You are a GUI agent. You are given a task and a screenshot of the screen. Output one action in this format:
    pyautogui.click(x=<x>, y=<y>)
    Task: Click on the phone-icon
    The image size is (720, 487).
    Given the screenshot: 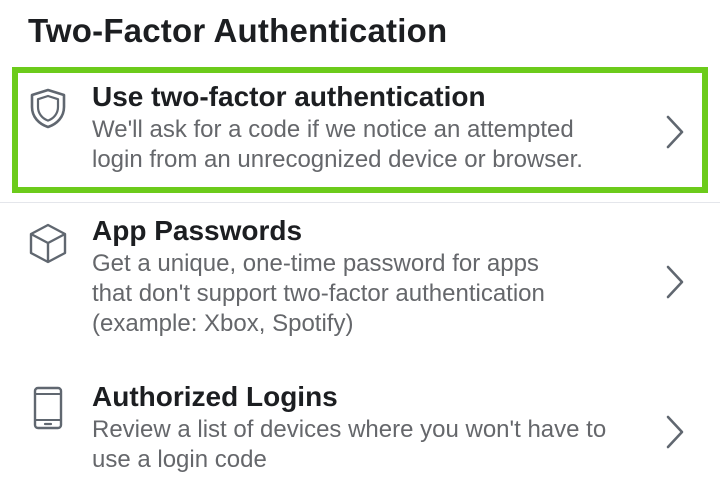 What is the action you would take?
    pyautogui.click(x=48, y=411)
    